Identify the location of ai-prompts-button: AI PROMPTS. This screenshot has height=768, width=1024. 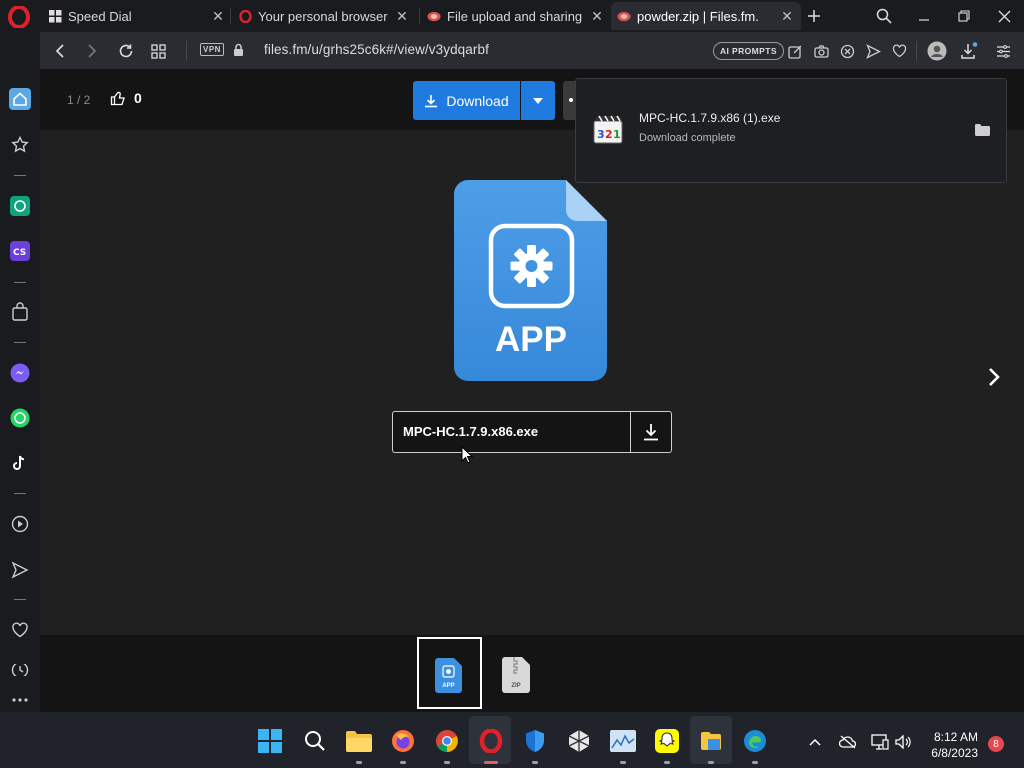
(748, 51).